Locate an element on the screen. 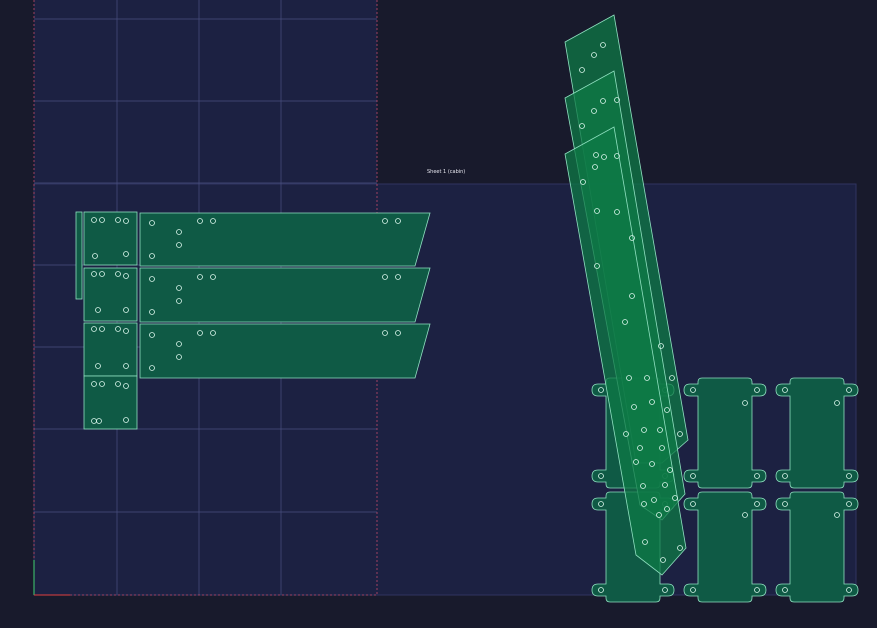  plate-parts is located at coordinates (110, 320).